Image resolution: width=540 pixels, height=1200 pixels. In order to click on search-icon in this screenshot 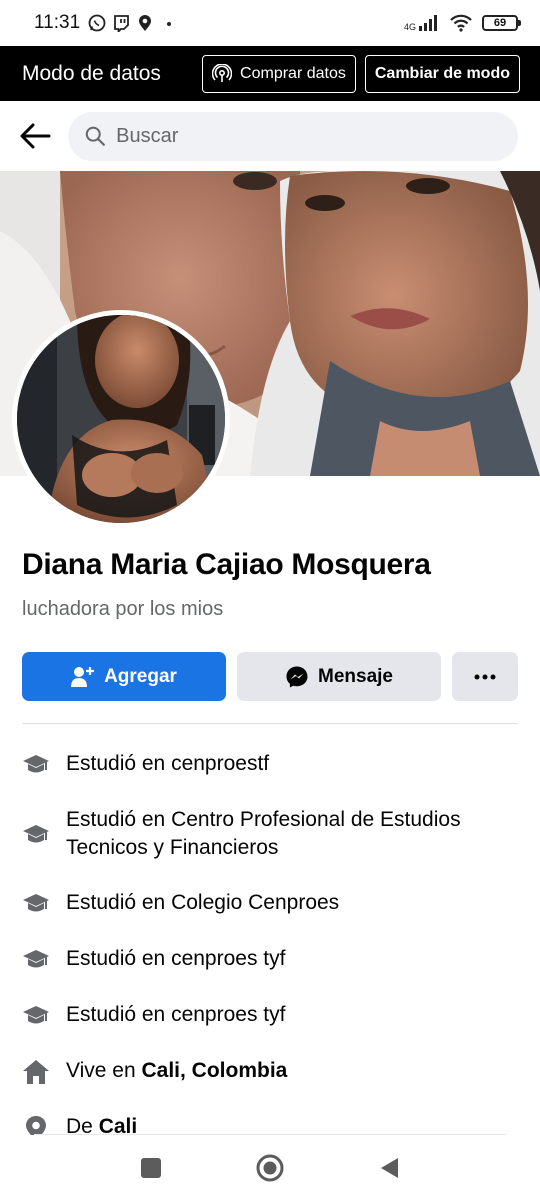, I will do `click(95, 136)`.